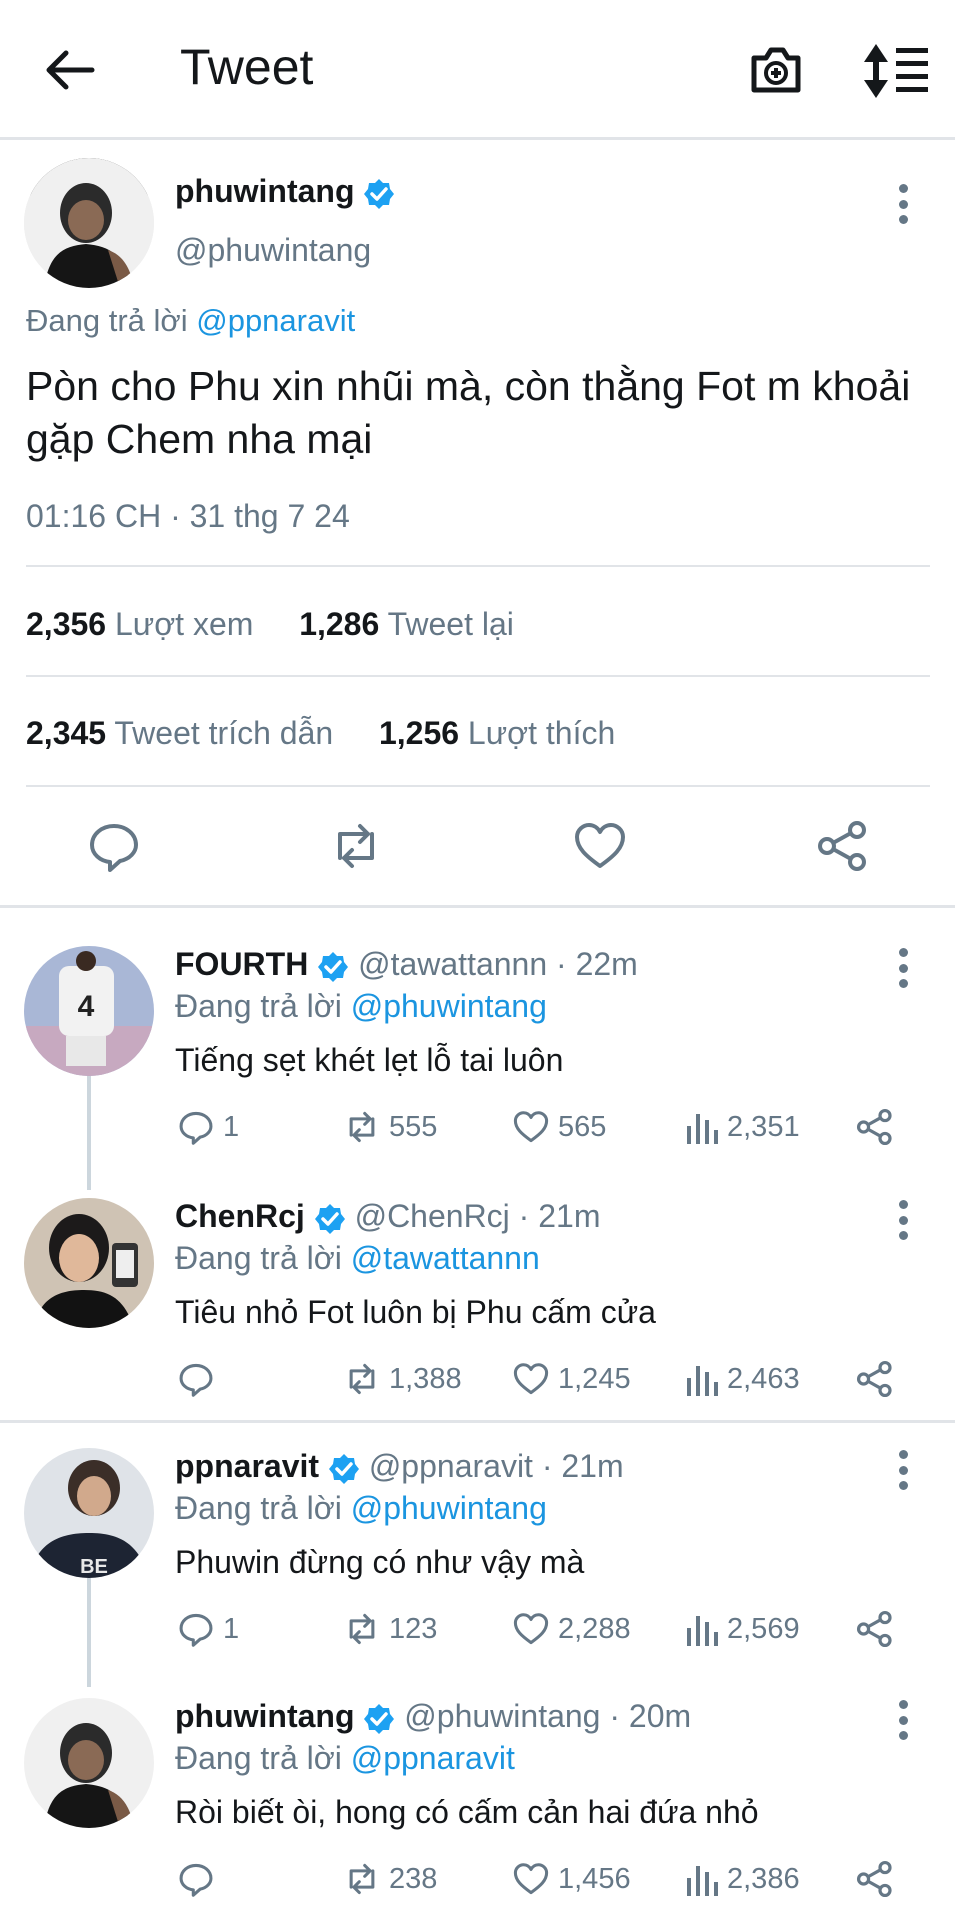  What do you see at coordinates (66, 733) in the screenshot?
I see `quotes-count: 2,345` at bounding box center [66, 733].